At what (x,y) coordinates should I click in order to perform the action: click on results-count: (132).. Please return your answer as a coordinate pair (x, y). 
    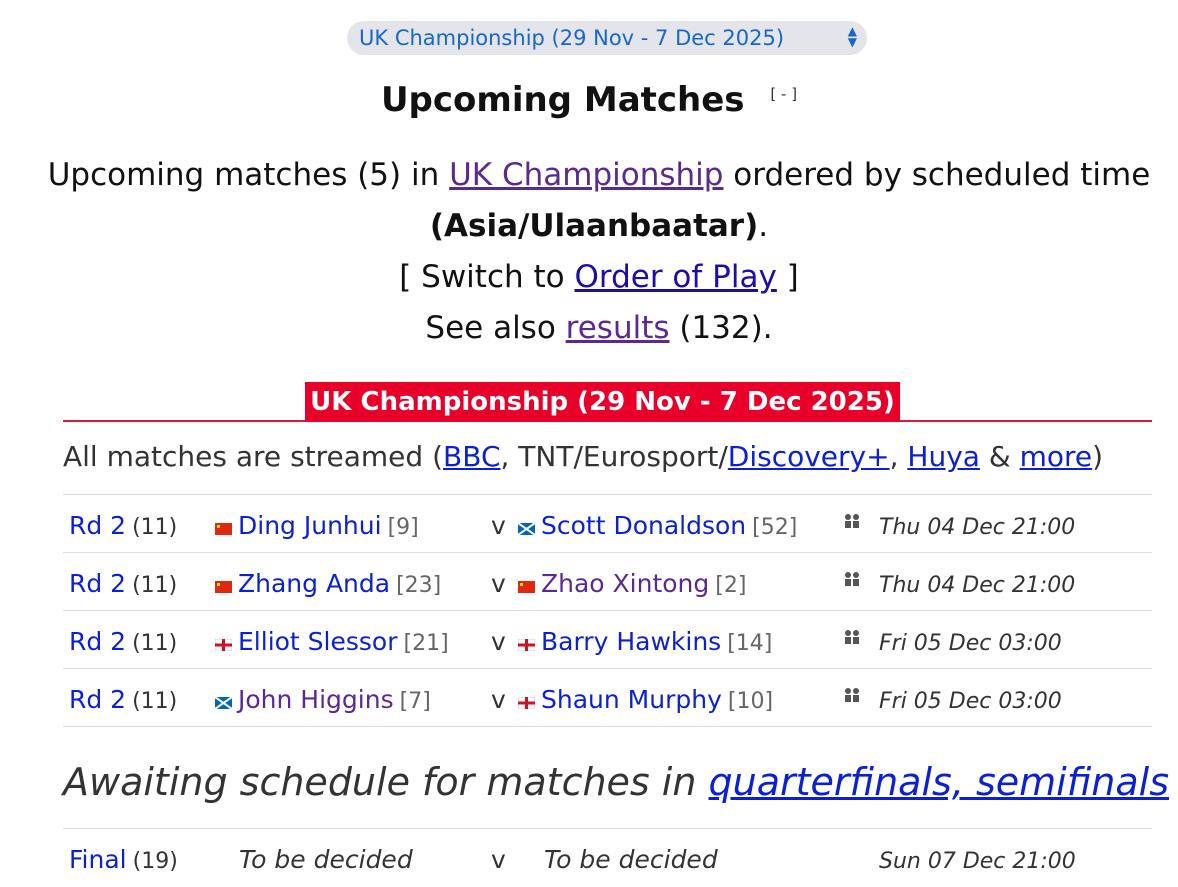
    Looking at the image, I should click on (721, 328).